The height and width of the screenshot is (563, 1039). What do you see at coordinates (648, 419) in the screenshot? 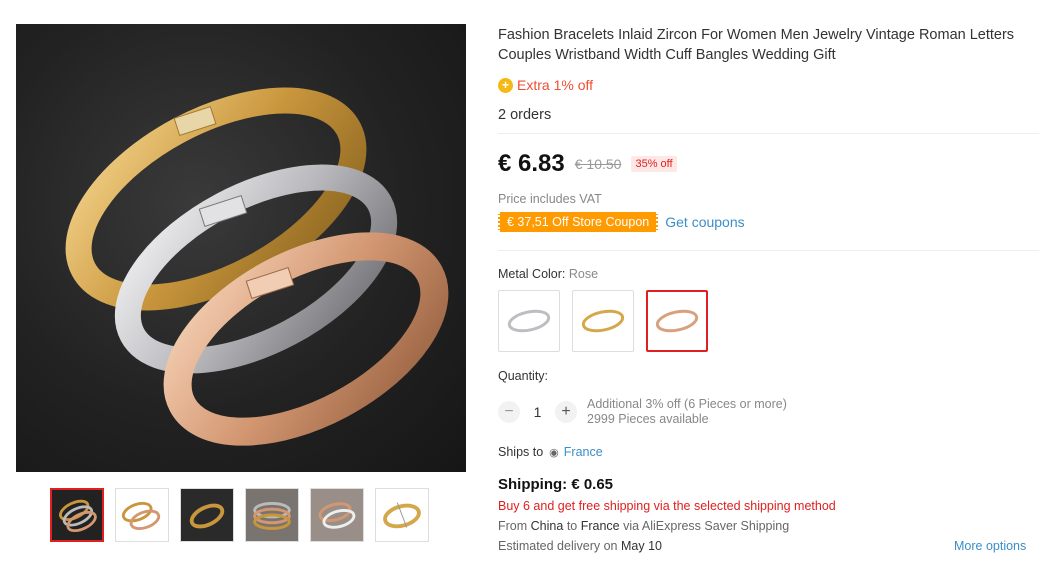
I see `stock-available: 2999 Pieces available` at bounding box center [648, 419].